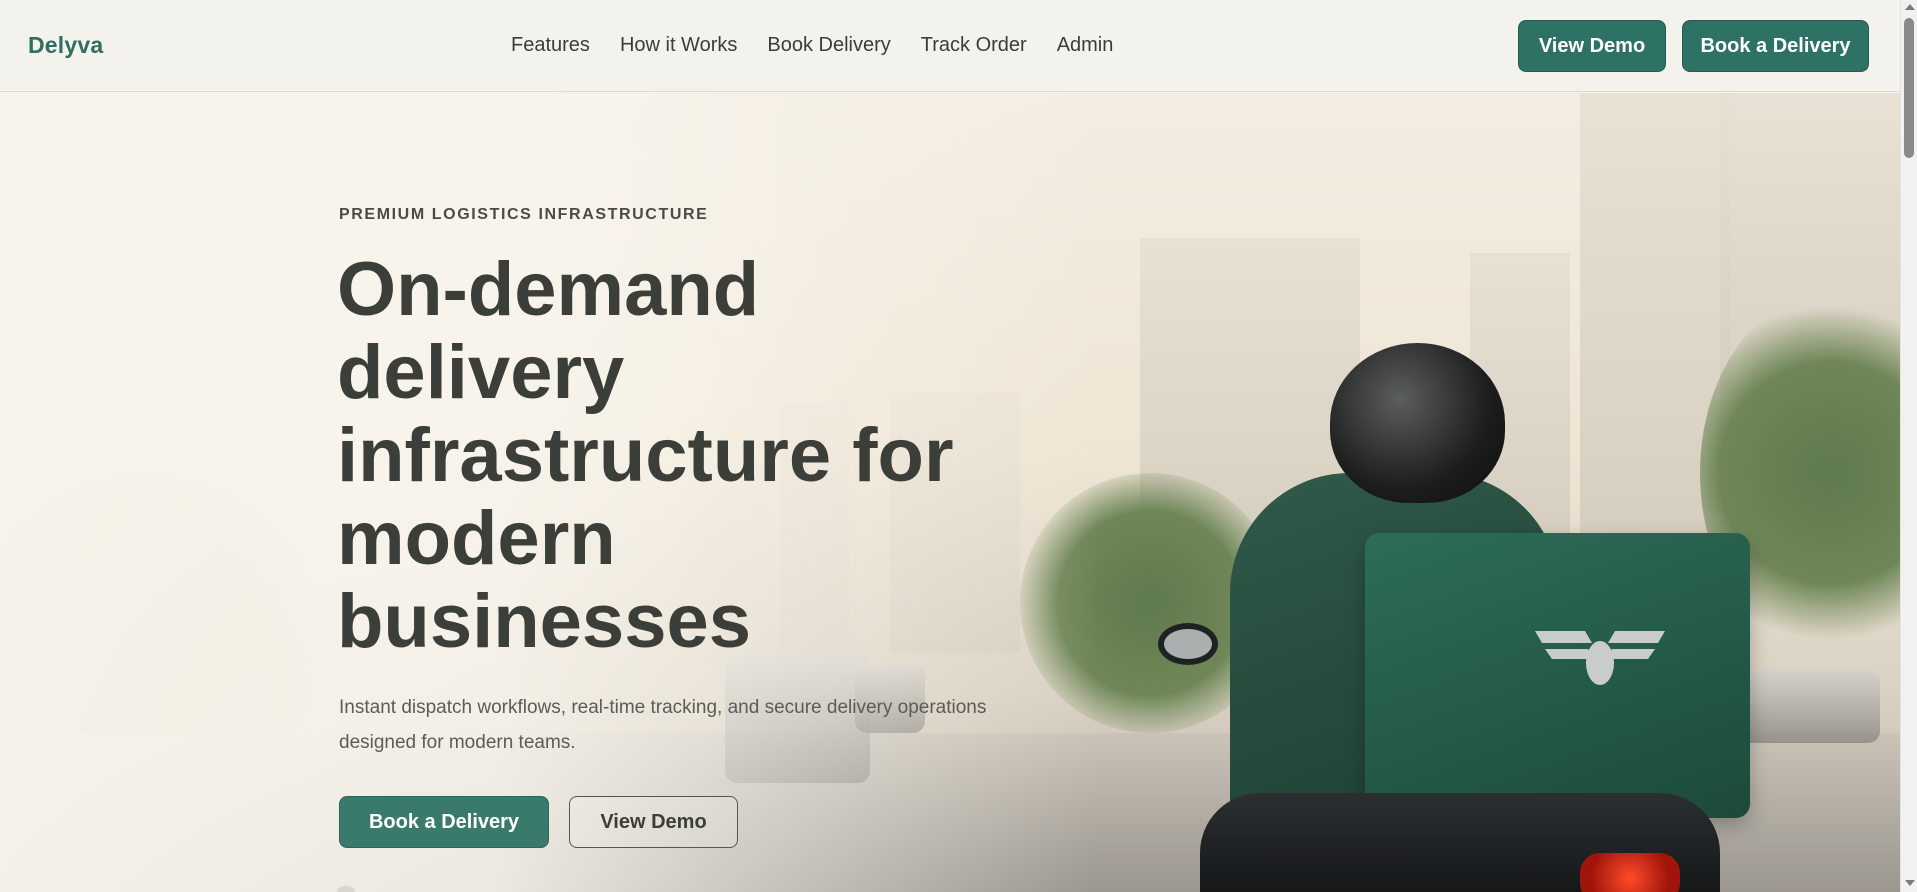  Describe the element at coordinates (550, 45) in the screenshot. I see `nav-link-features: Features` at that location.